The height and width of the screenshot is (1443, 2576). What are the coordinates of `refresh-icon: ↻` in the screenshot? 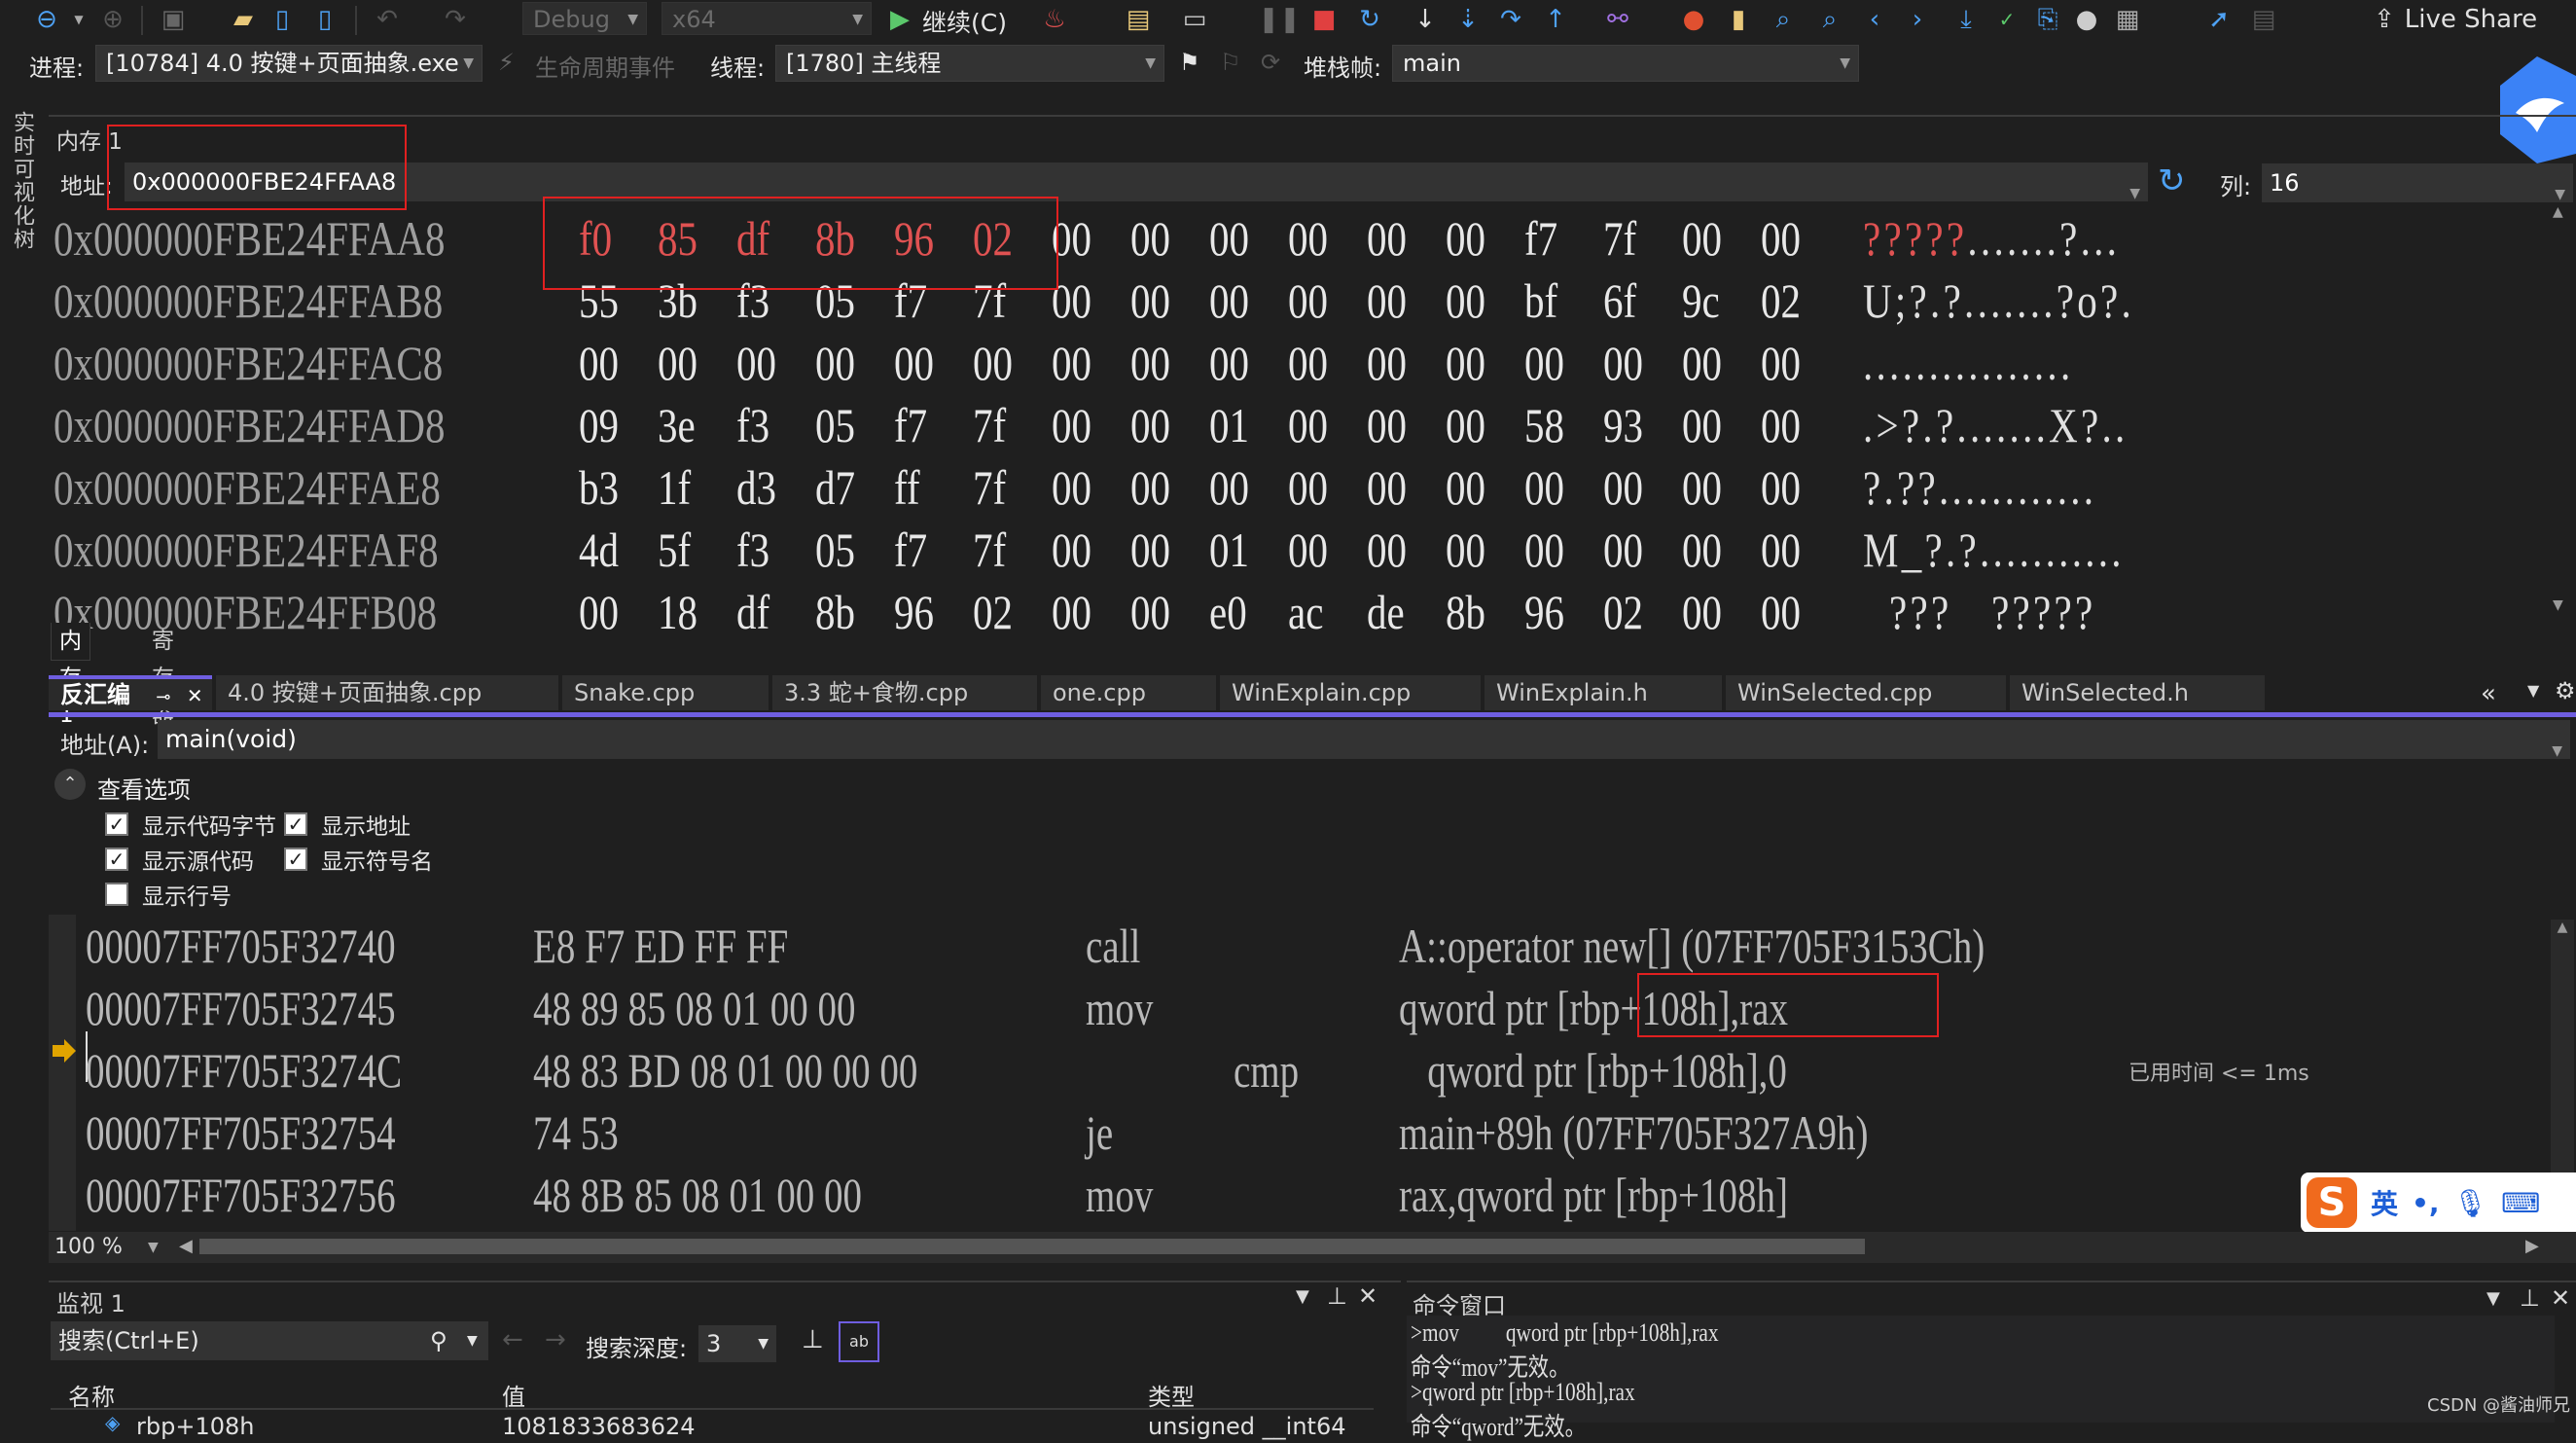 It's located at (2172, 181).